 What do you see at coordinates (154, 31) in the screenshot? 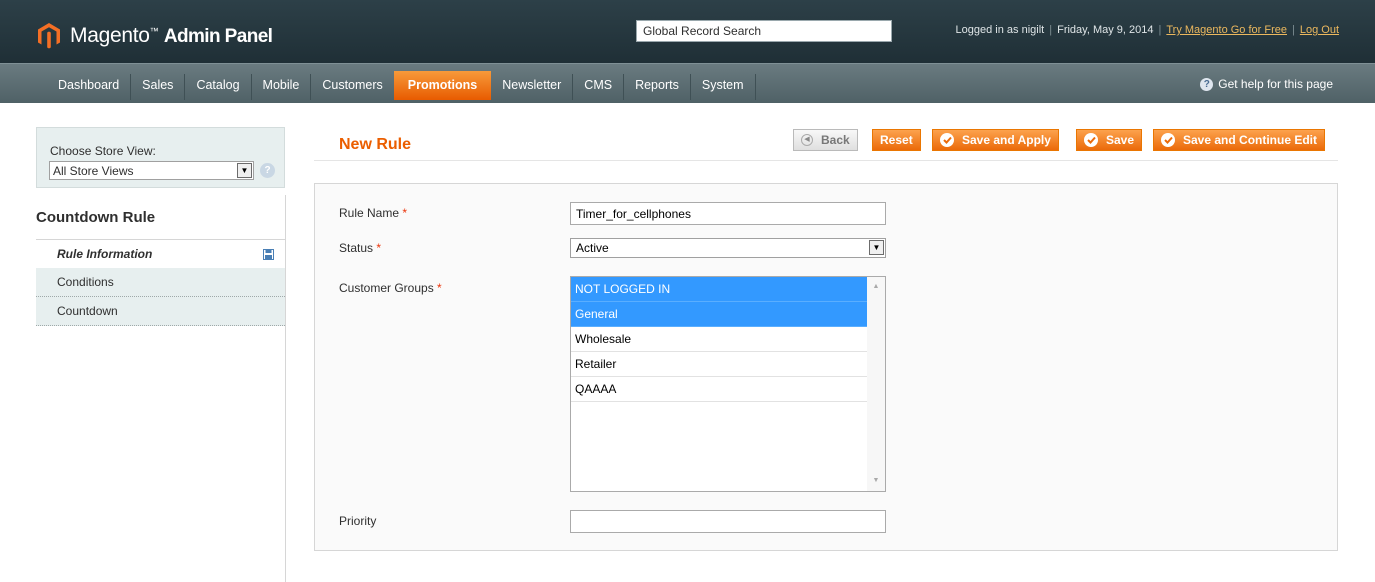
I see `trademark-mark: ™` at bounding box center [154, 31].